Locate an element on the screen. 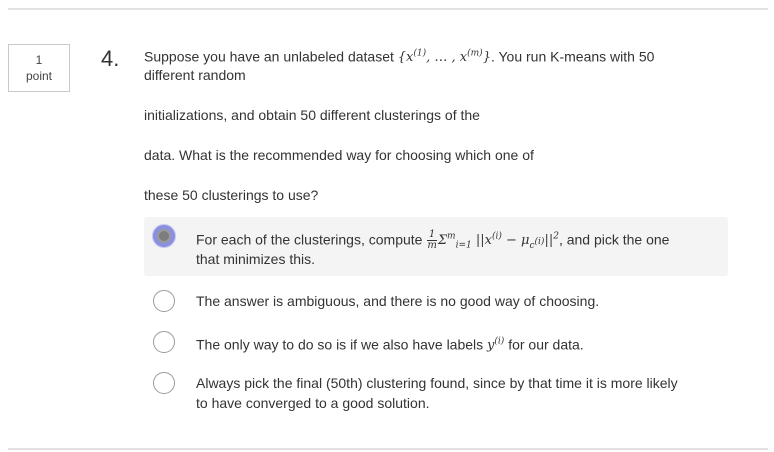 Image resolution: width=774 pixels, height=452 pixels. dataset-math: {x(1), … , x(m)} is located at coordinates (444, 57).